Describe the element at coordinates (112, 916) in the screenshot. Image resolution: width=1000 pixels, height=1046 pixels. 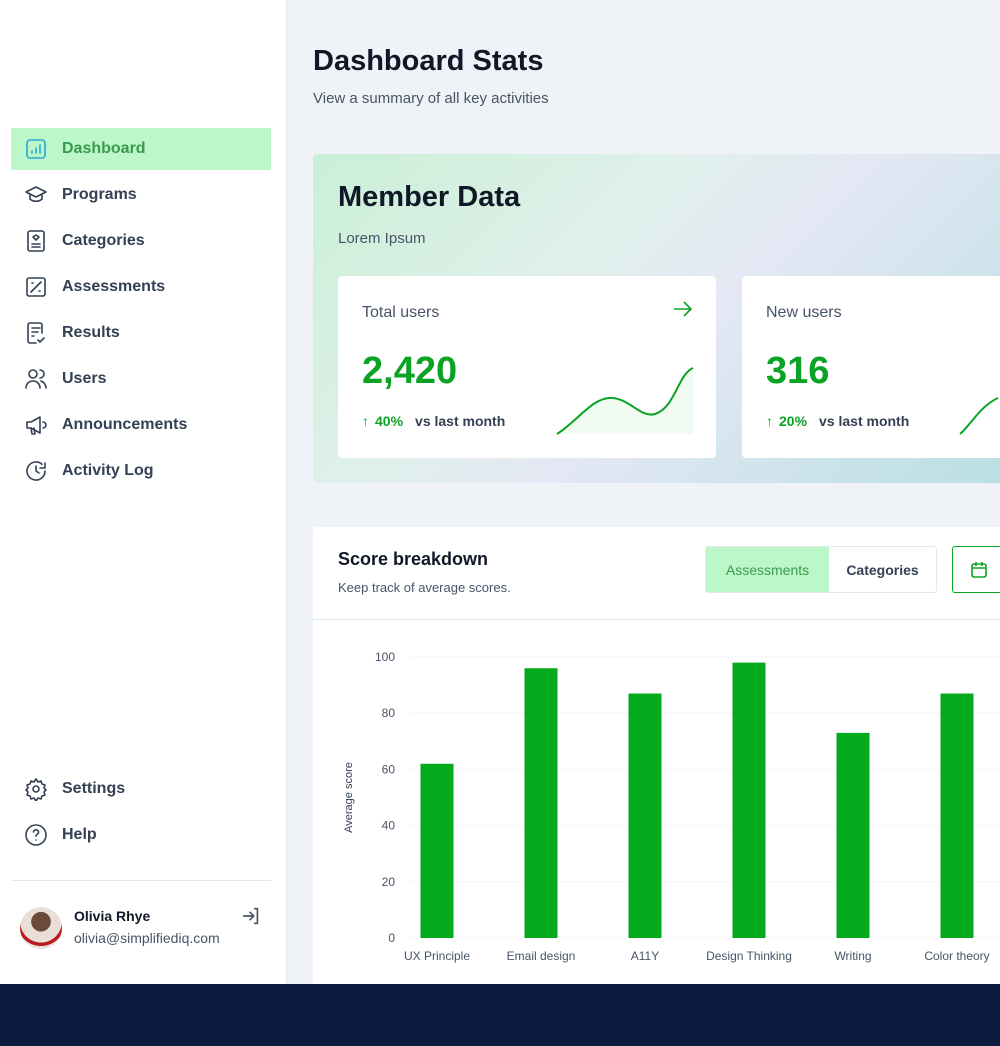
I see `user-name: Olivia Rhye` at that location.